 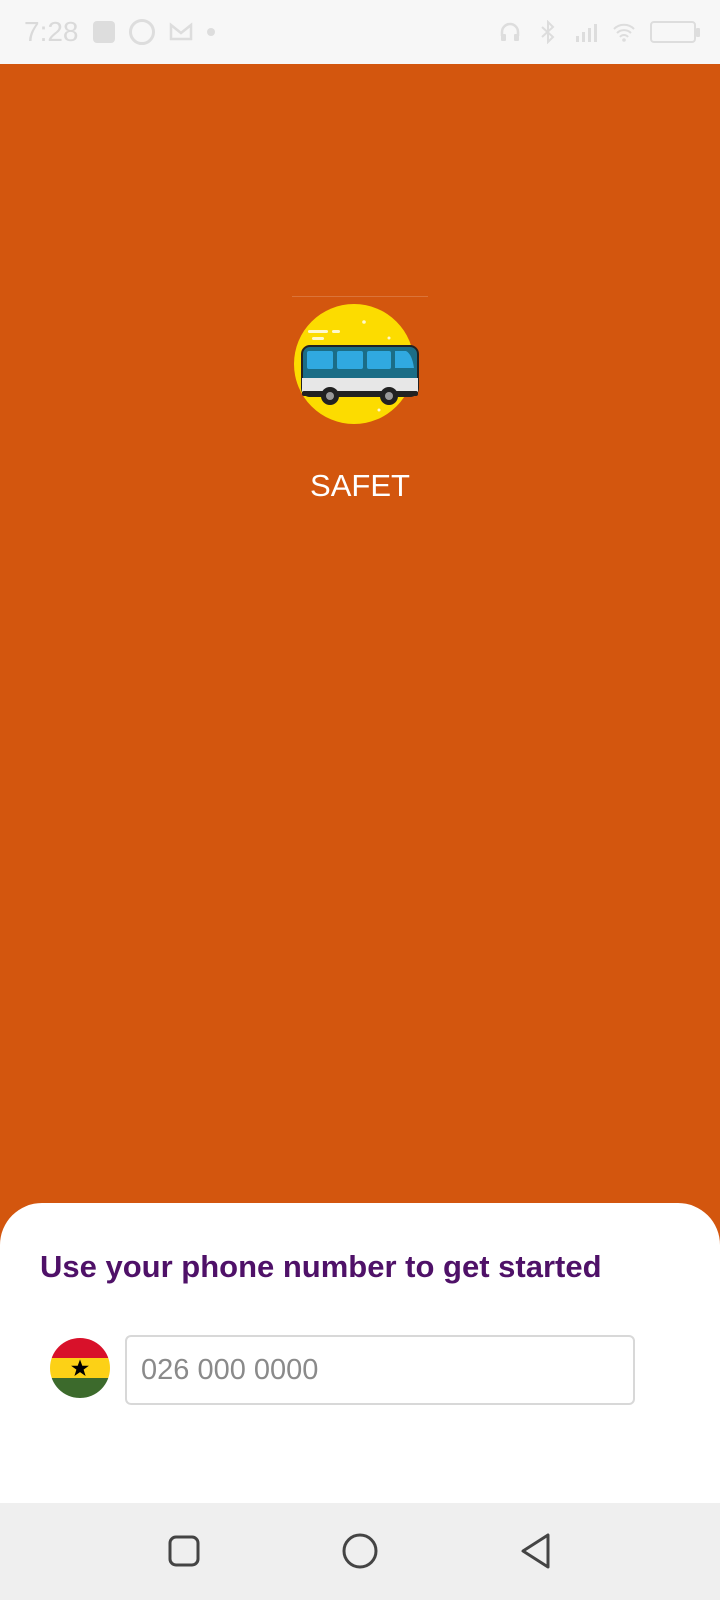 What do you see at coordinates (51, 31) in the screenshot?
I see `status-time: 7:28` at bounding box center [51, 31].